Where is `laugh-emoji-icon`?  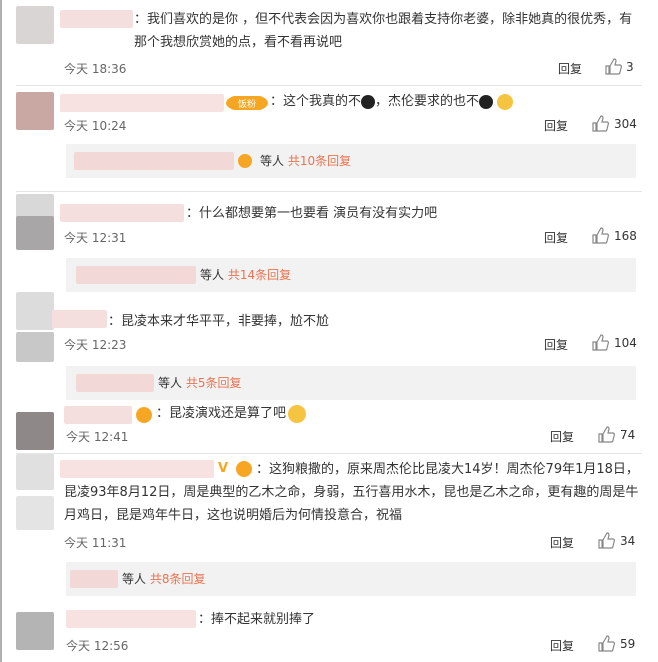
laugh-emoji-icon is located at coordinates (505, 101).